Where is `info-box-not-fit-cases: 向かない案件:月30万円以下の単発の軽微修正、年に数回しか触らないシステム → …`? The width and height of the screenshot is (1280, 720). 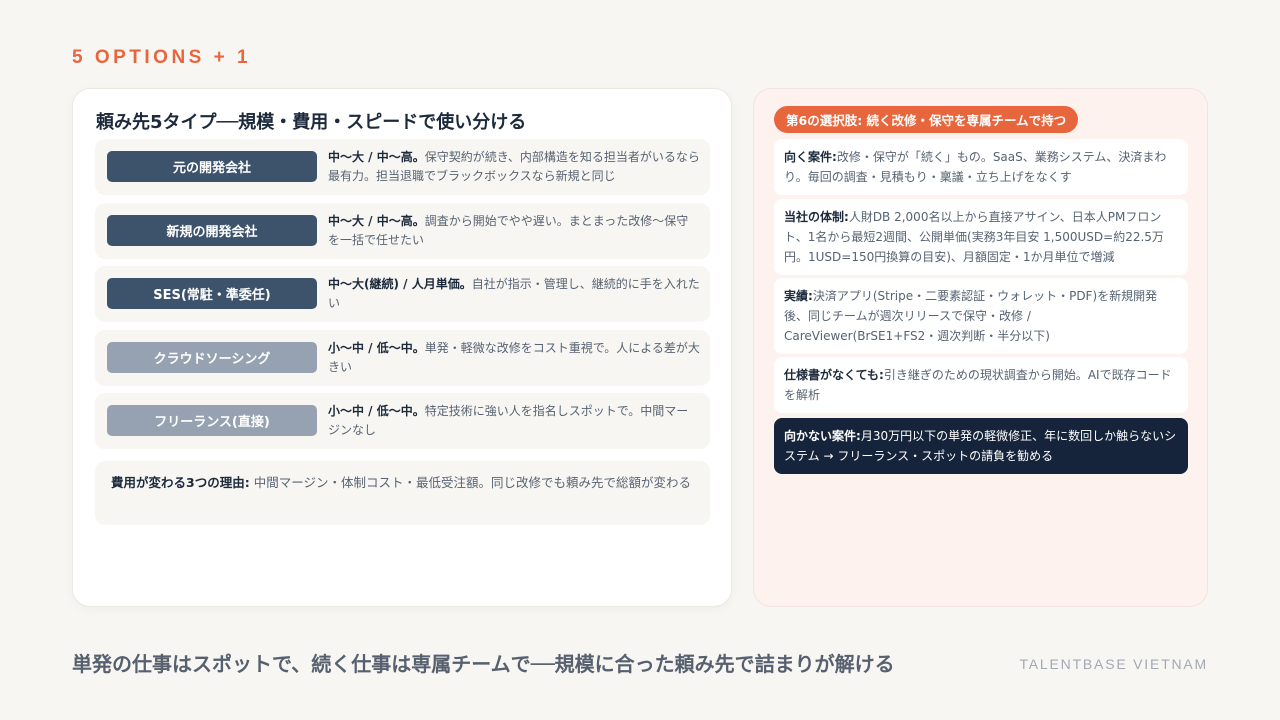 info-box-not-fit-cases: 向かない案件:月30万円以下の単発の軽微修正、年に数回しか触らないシステム → … is located at coordinates (981, 446).